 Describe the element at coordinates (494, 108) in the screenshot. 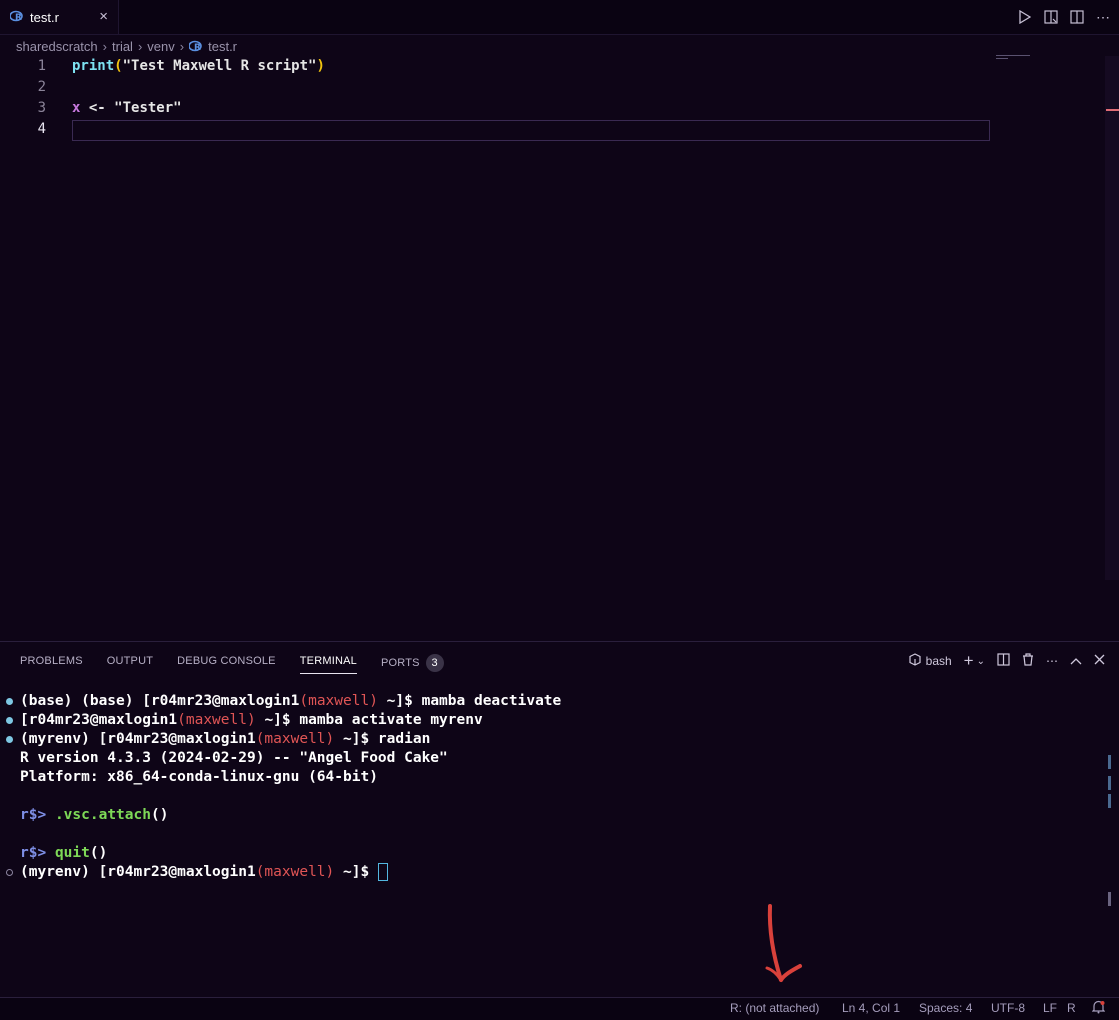

I see `code-line: 3 x <- "Tester"` at that location.